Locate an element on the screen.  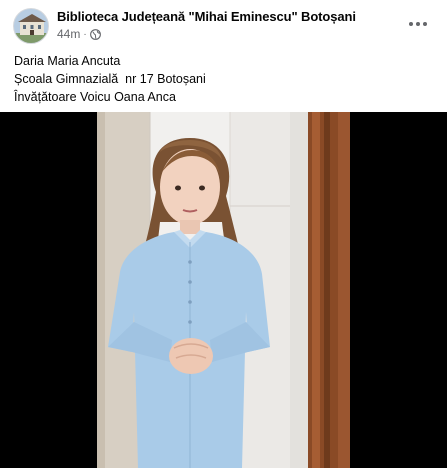
post-meta: 44m · is located at coordinates (79, 34).